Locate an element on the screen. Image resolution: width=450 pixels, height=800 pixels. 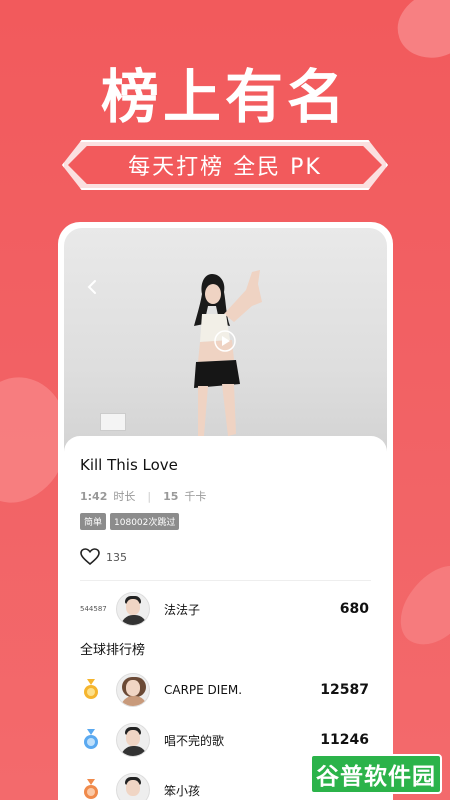
like-count: 135 is located at coordinates (116, 557).